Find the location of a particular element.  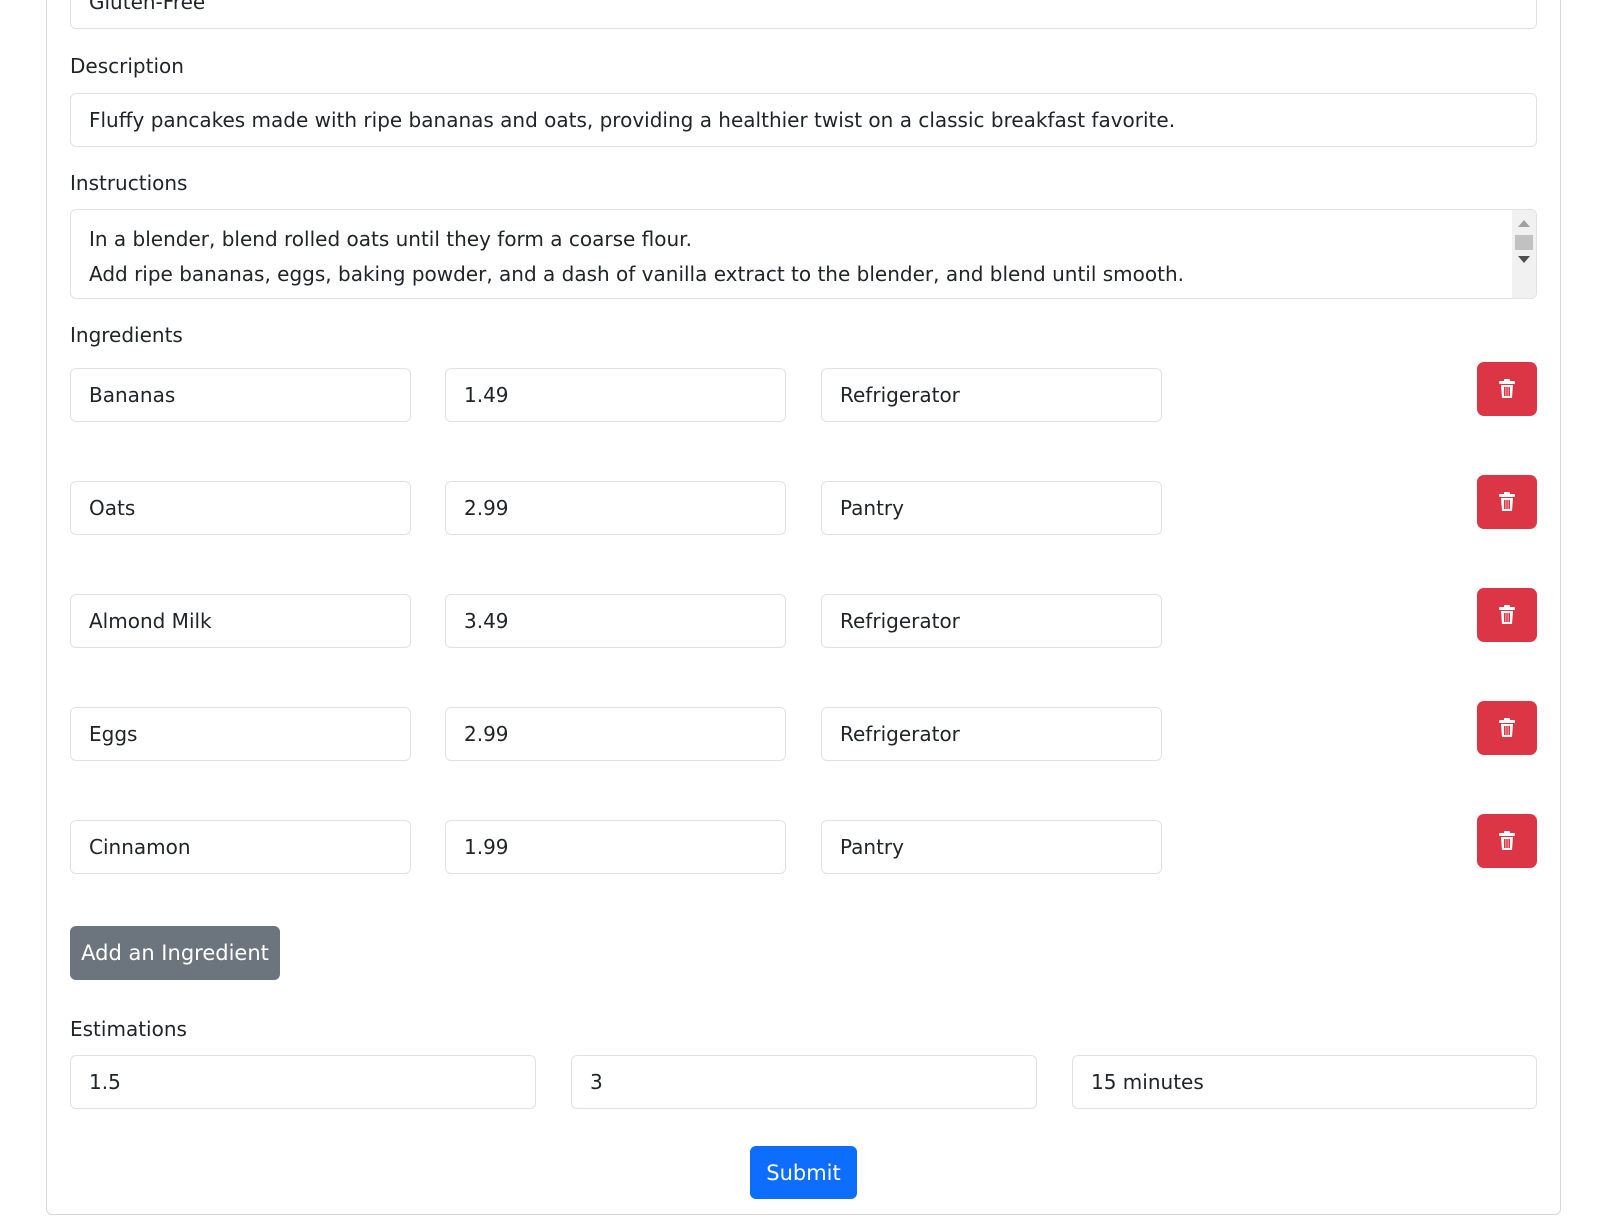

ingredient-name-value: Almond Milk is located at coordinates (150, 621).